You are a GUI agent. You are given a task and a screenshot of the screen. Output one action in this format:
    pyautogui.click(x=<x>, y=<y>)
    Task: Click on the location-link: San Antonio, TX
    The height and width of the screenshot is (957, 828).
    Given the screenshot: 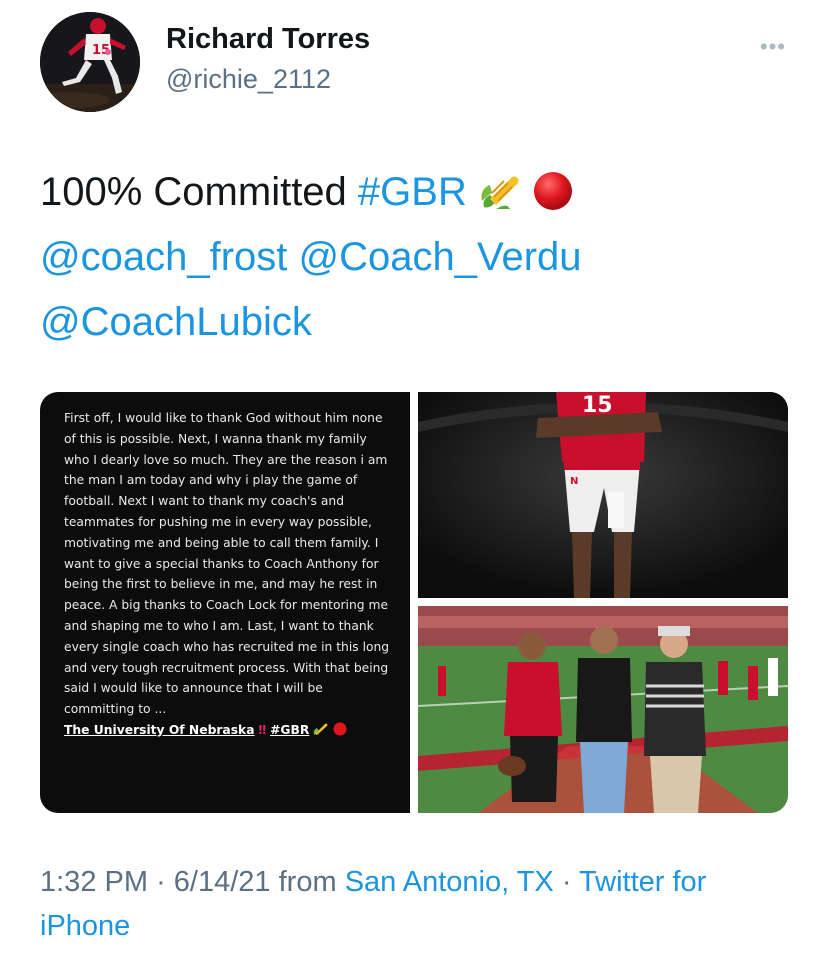 What is the action you would take?
    pyautogui.click(x=449, y=882)
    